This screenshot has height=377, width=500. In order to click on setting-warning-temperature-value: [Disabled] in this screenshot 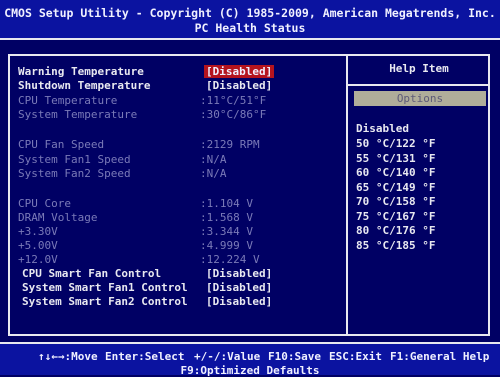, I will do `click(239, 71)`.